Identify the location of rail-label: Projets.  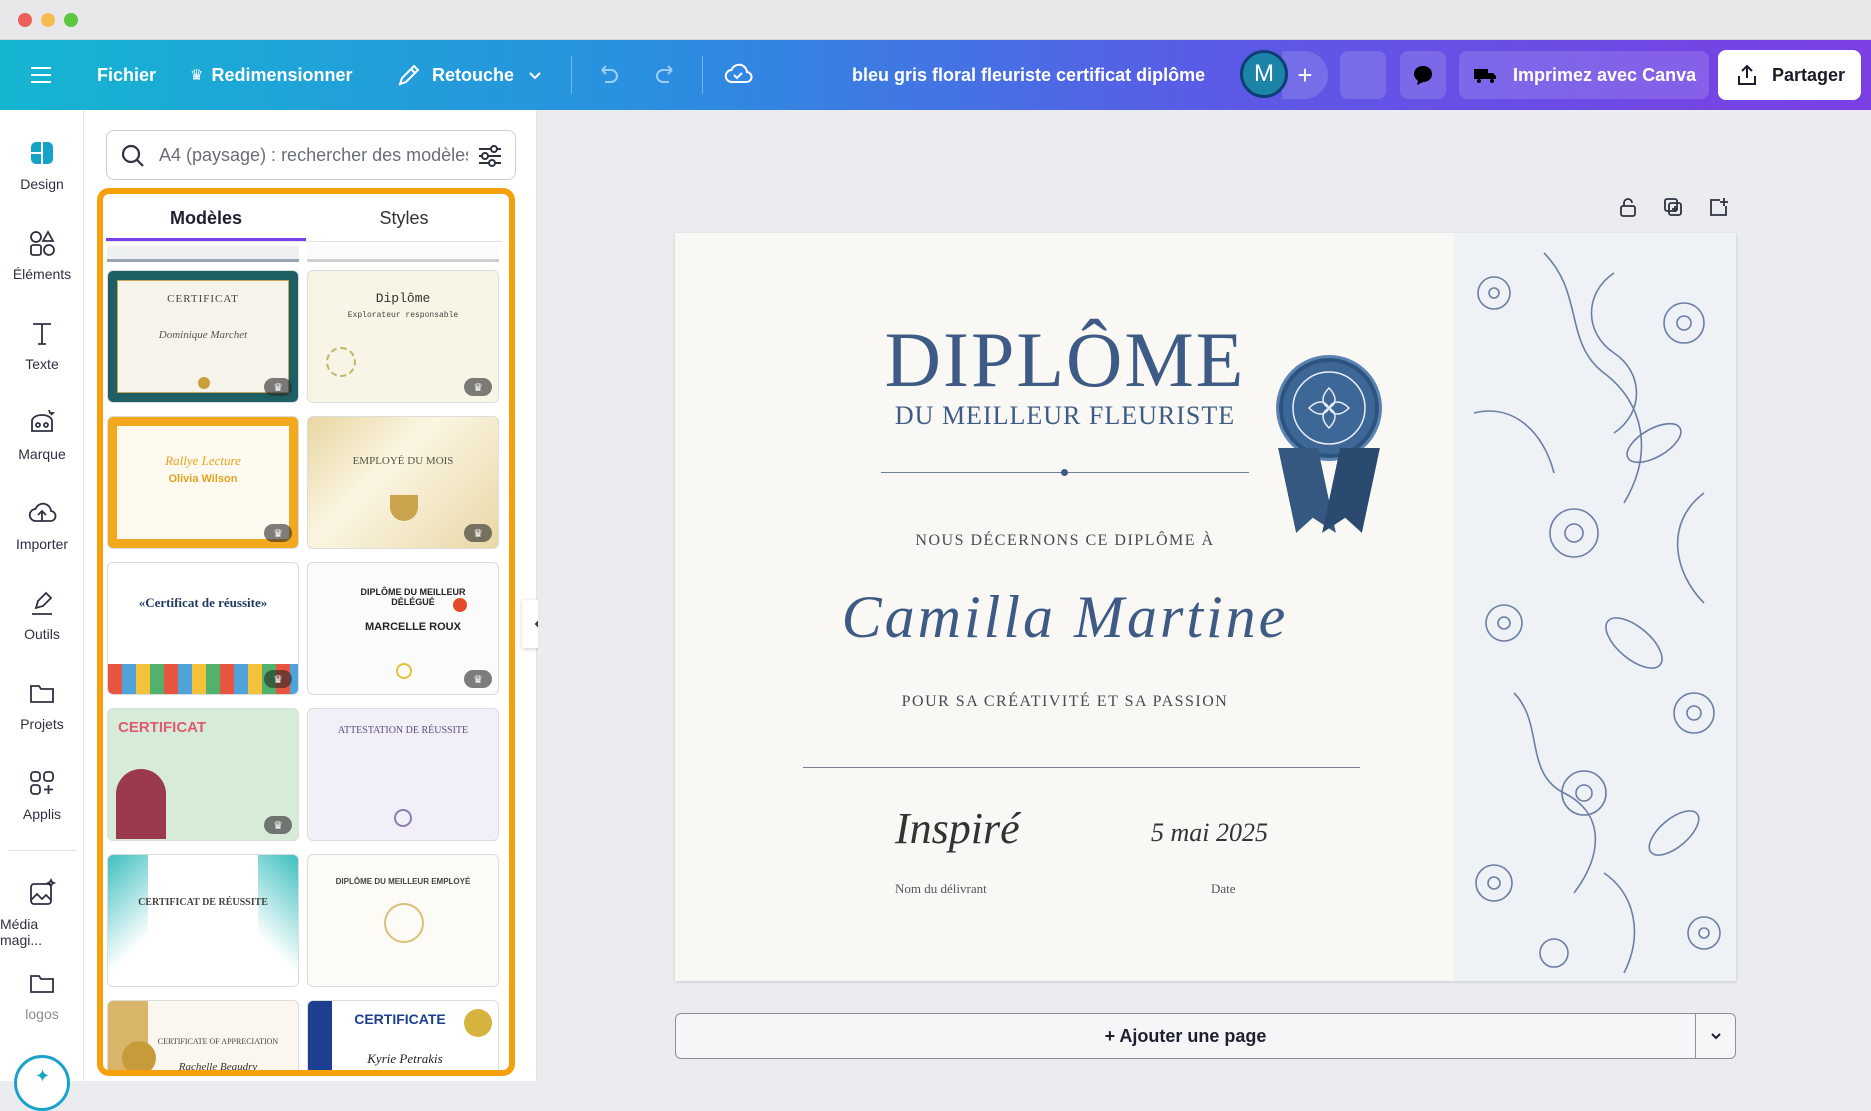
(42, 724).